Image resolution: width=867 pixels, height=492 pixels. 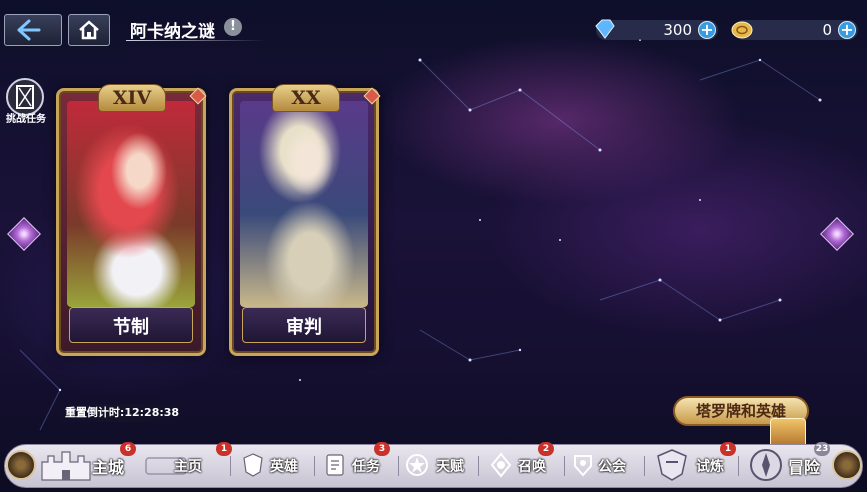 What do you see at coordinates (546, 449) in the screenshot?
I see `notification-badge: 2` at bounding box center [546, 449].